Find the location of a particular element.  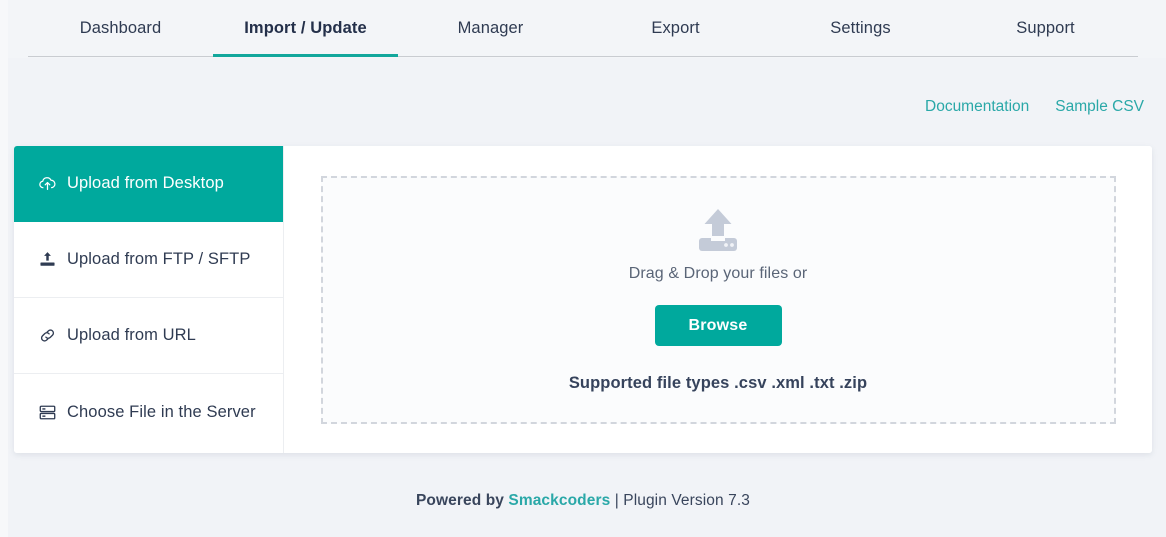

server-icon is located at coordinates (47, 412).